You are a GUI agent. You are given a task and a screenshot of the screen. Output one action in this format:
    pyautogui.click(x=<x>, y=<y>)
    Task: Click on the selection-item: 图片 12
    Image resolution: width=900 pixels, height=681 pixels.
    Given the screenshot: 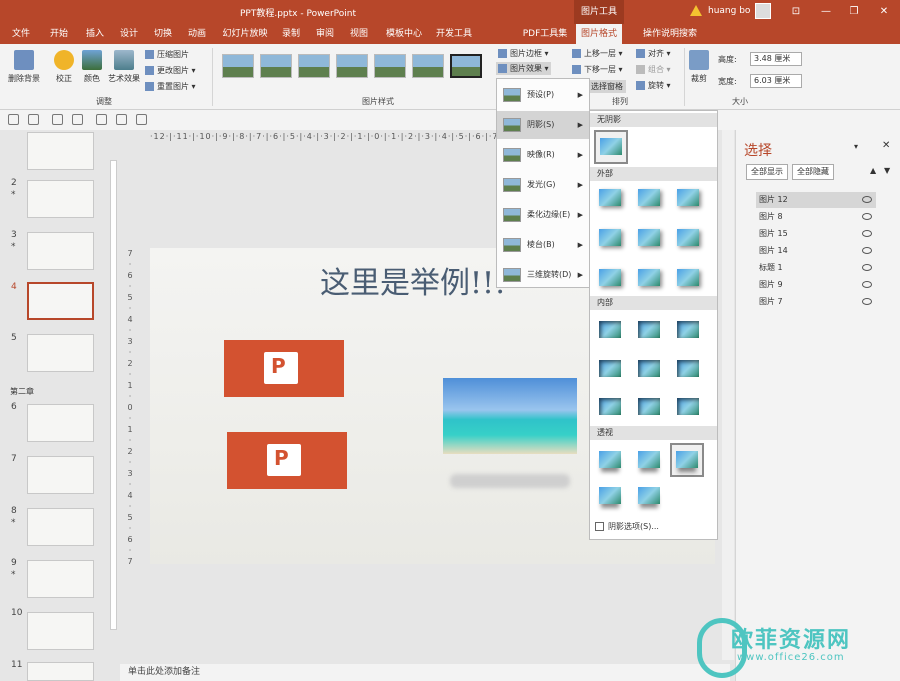 What is the action you would take?
    pyautogui.click(x=816, y=200)
    